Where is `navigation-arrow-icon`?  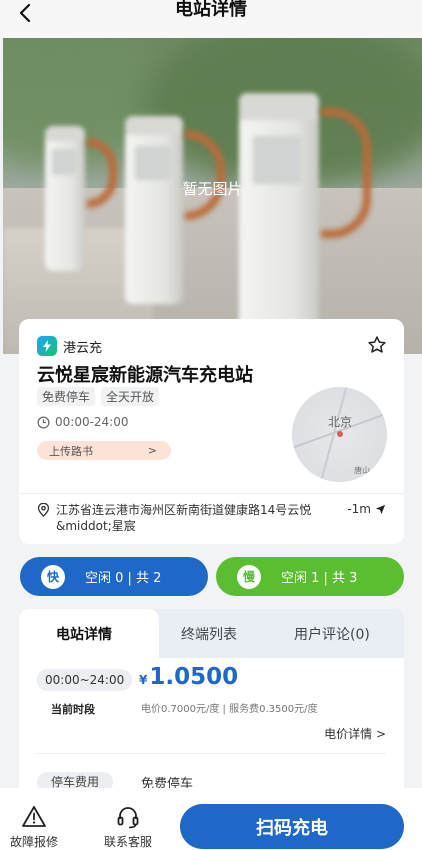 navigation-arrow-icon is located at coordinates (380, 509).